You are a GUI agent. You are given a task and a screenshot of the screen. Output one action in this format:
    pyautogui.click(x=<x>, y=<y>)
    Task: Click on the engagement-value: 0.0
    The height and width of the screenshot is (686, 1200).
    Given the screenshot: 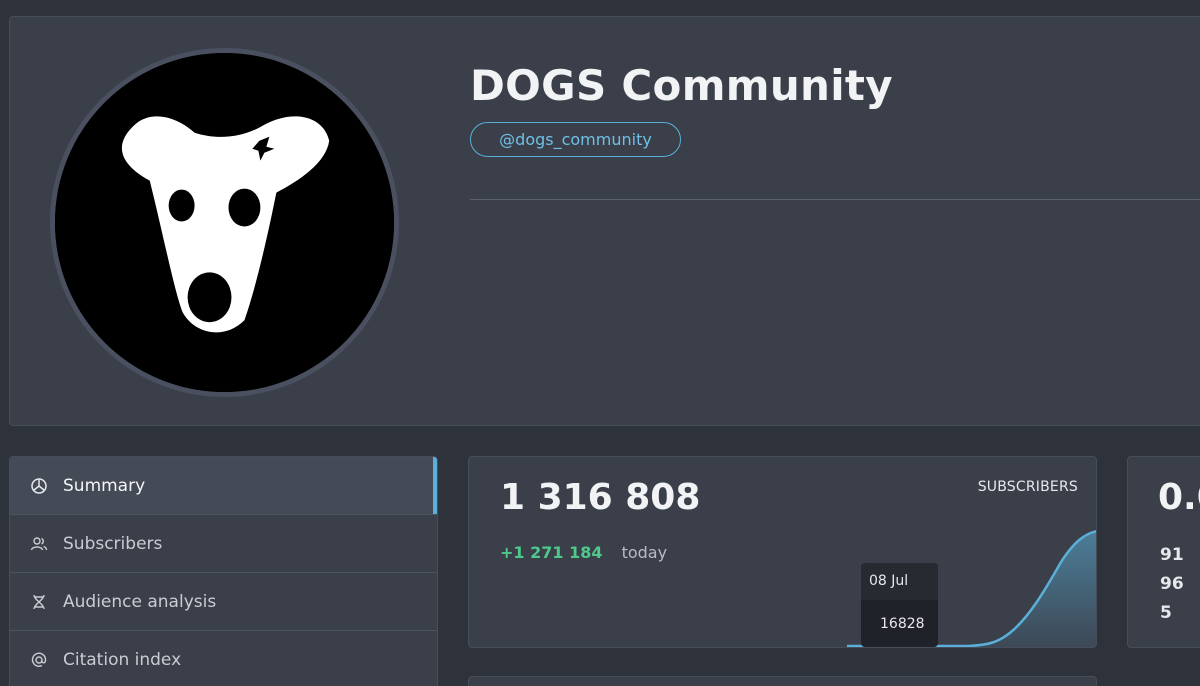 What is the action you would take?
    pyautogui.click(x=1179, y=497)
    